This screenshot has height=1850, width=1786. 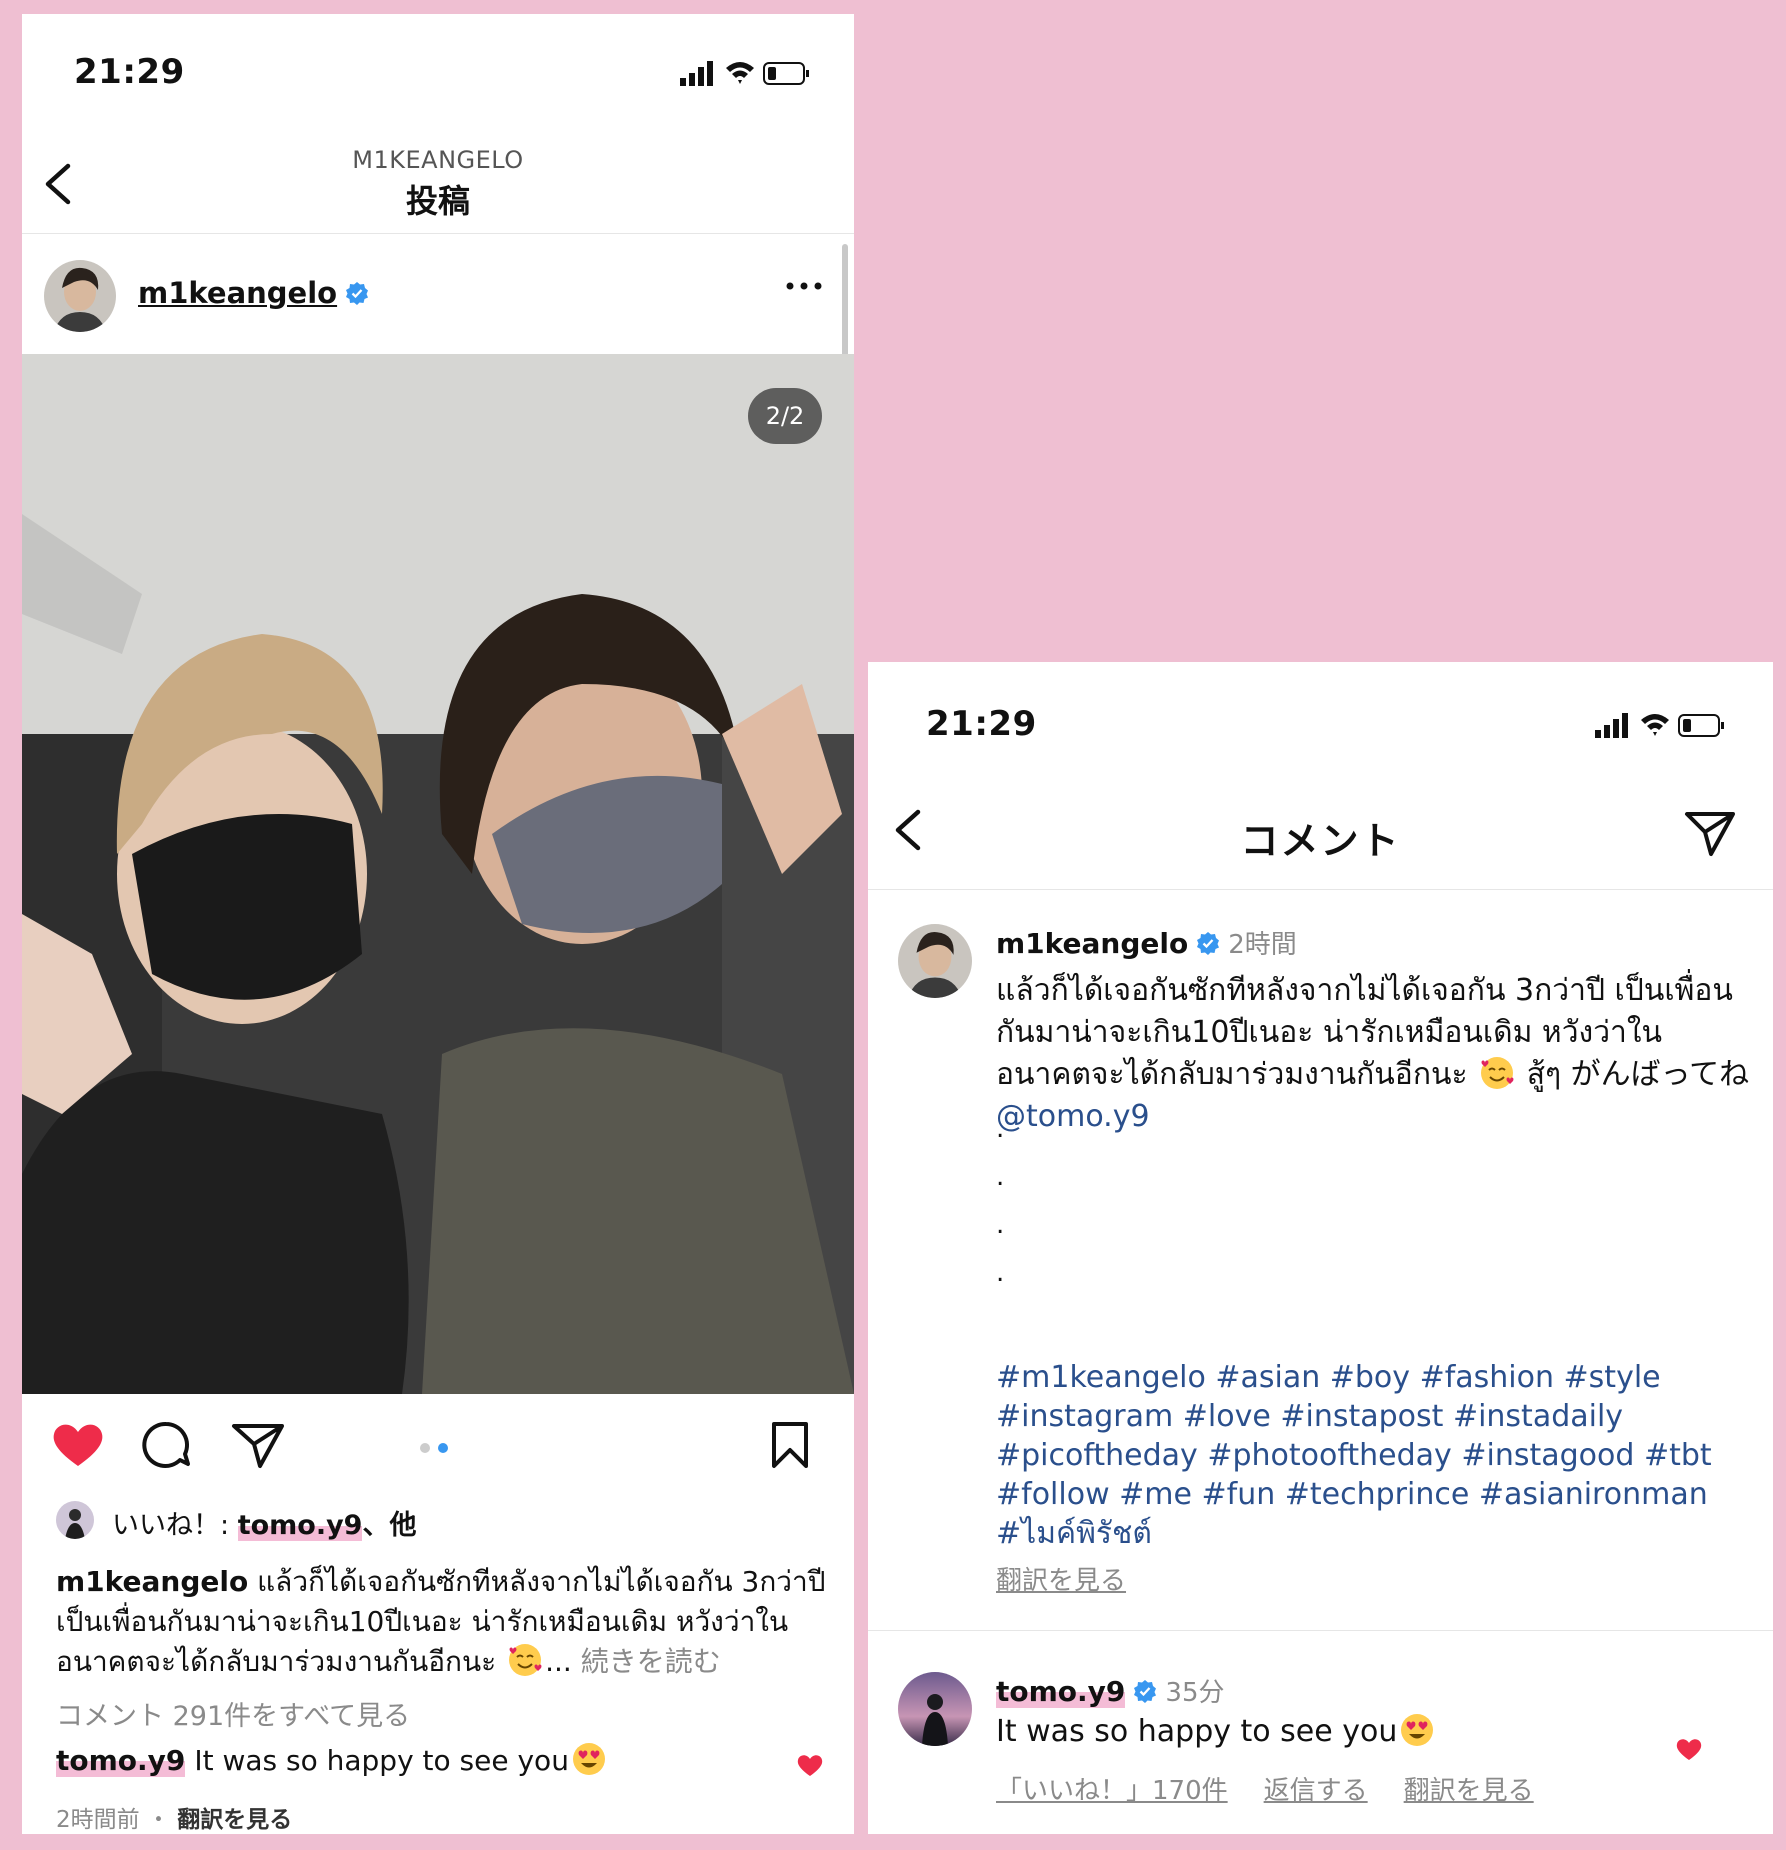 What do you see at coordinates (1195, 1693) in the screenshot?
I see `reply-time: 35分` at bounding box center [1195, 1693].